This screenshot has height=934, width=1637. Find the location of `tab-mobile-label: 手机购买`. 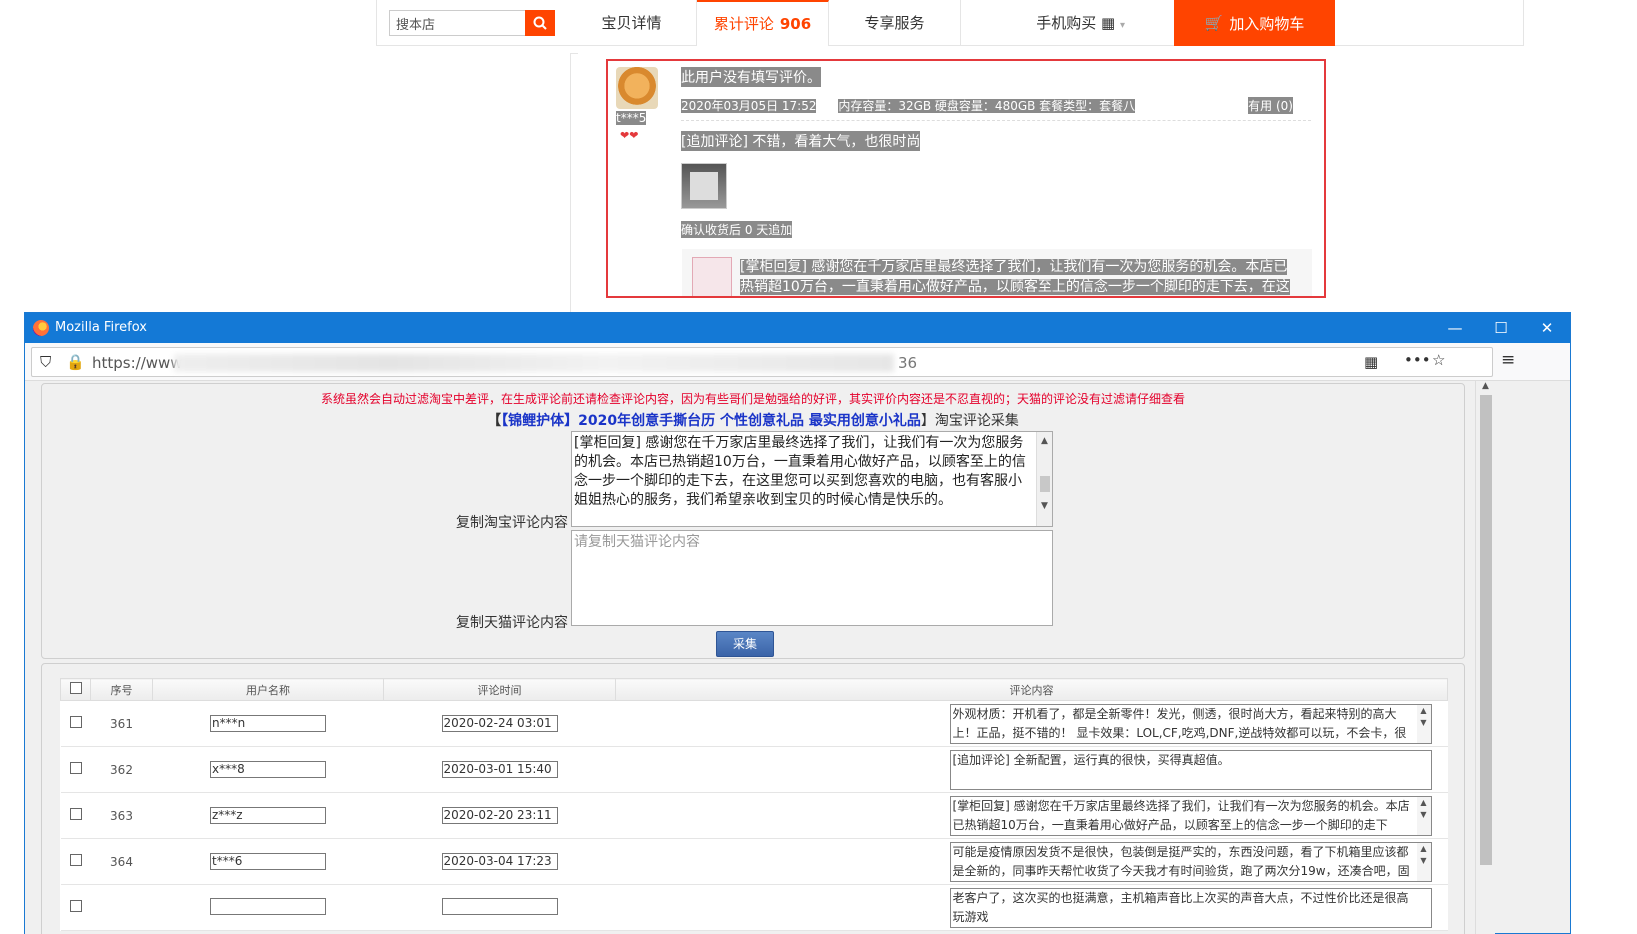

tab-mobile-label: 手机购买 is located at coordinates (1066, 23).